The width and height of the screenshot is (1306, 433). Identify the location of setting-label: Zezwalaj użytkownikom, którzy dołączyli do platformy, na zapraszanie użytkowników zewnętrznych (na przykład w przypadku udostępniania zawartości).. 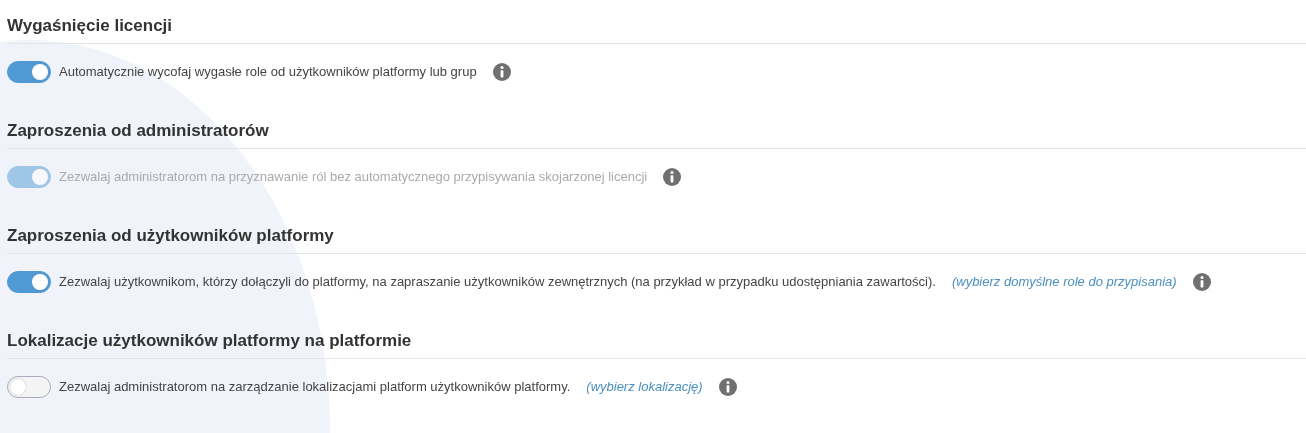
(497, 282).